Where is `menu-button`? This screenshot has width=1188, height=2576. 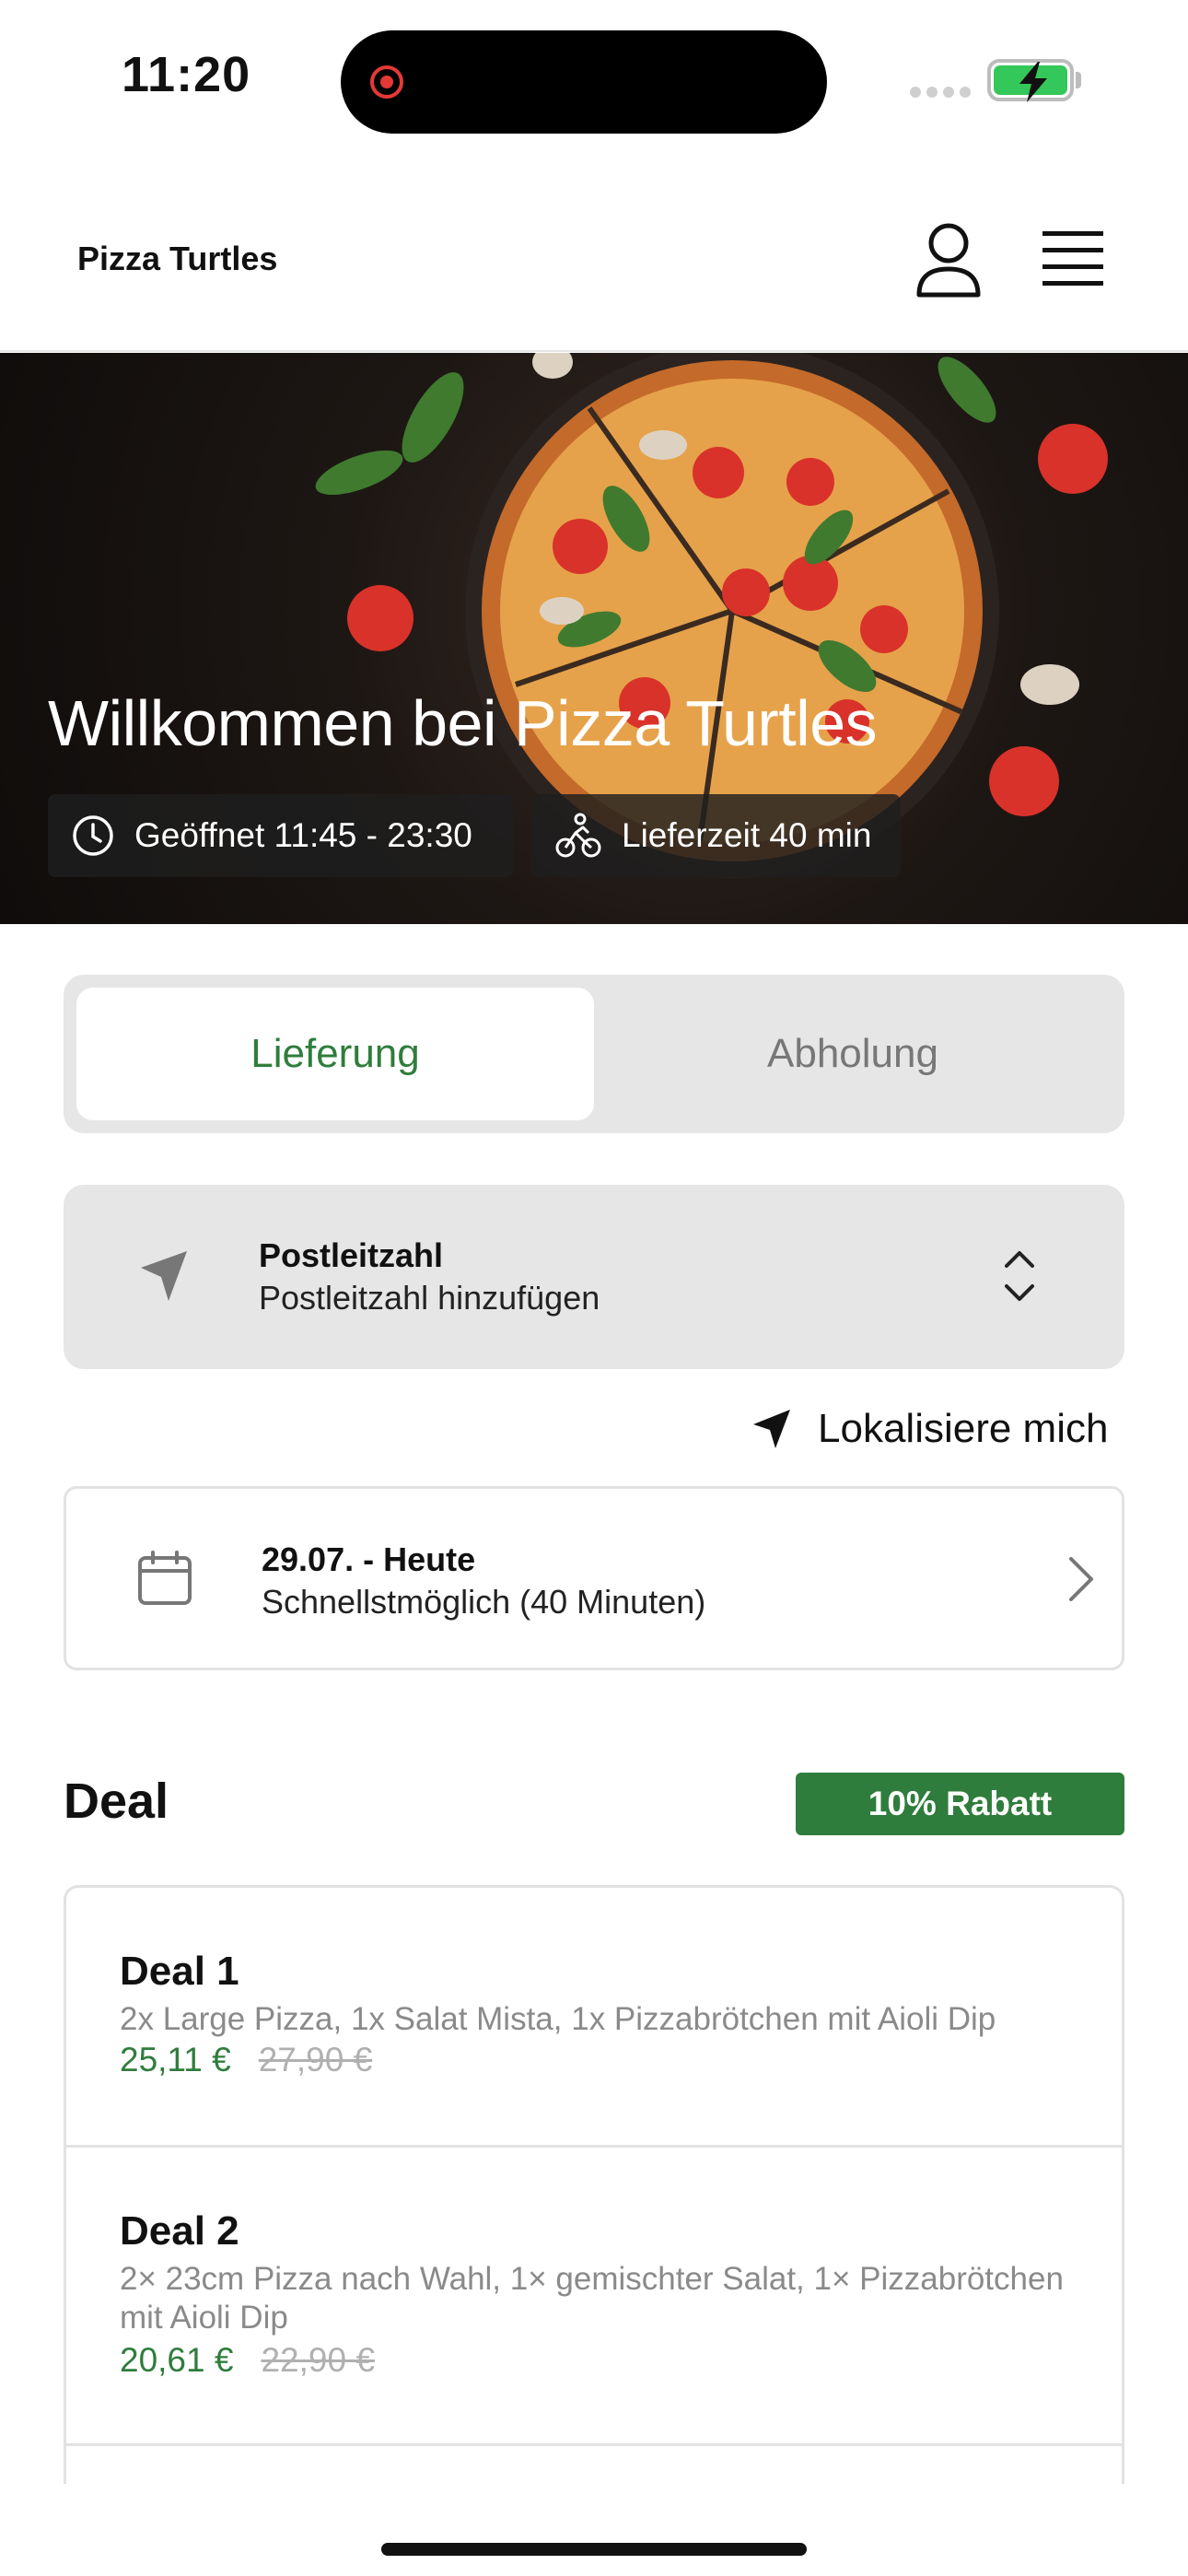 menu-button is located at coordinates (1073, 258).